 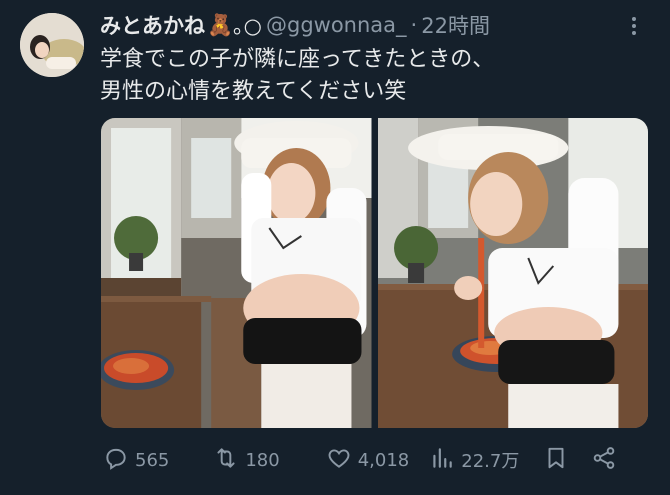 I want to click on tweet-actions: 565 180 4,018 22.7万, so click(x=374, y=460).